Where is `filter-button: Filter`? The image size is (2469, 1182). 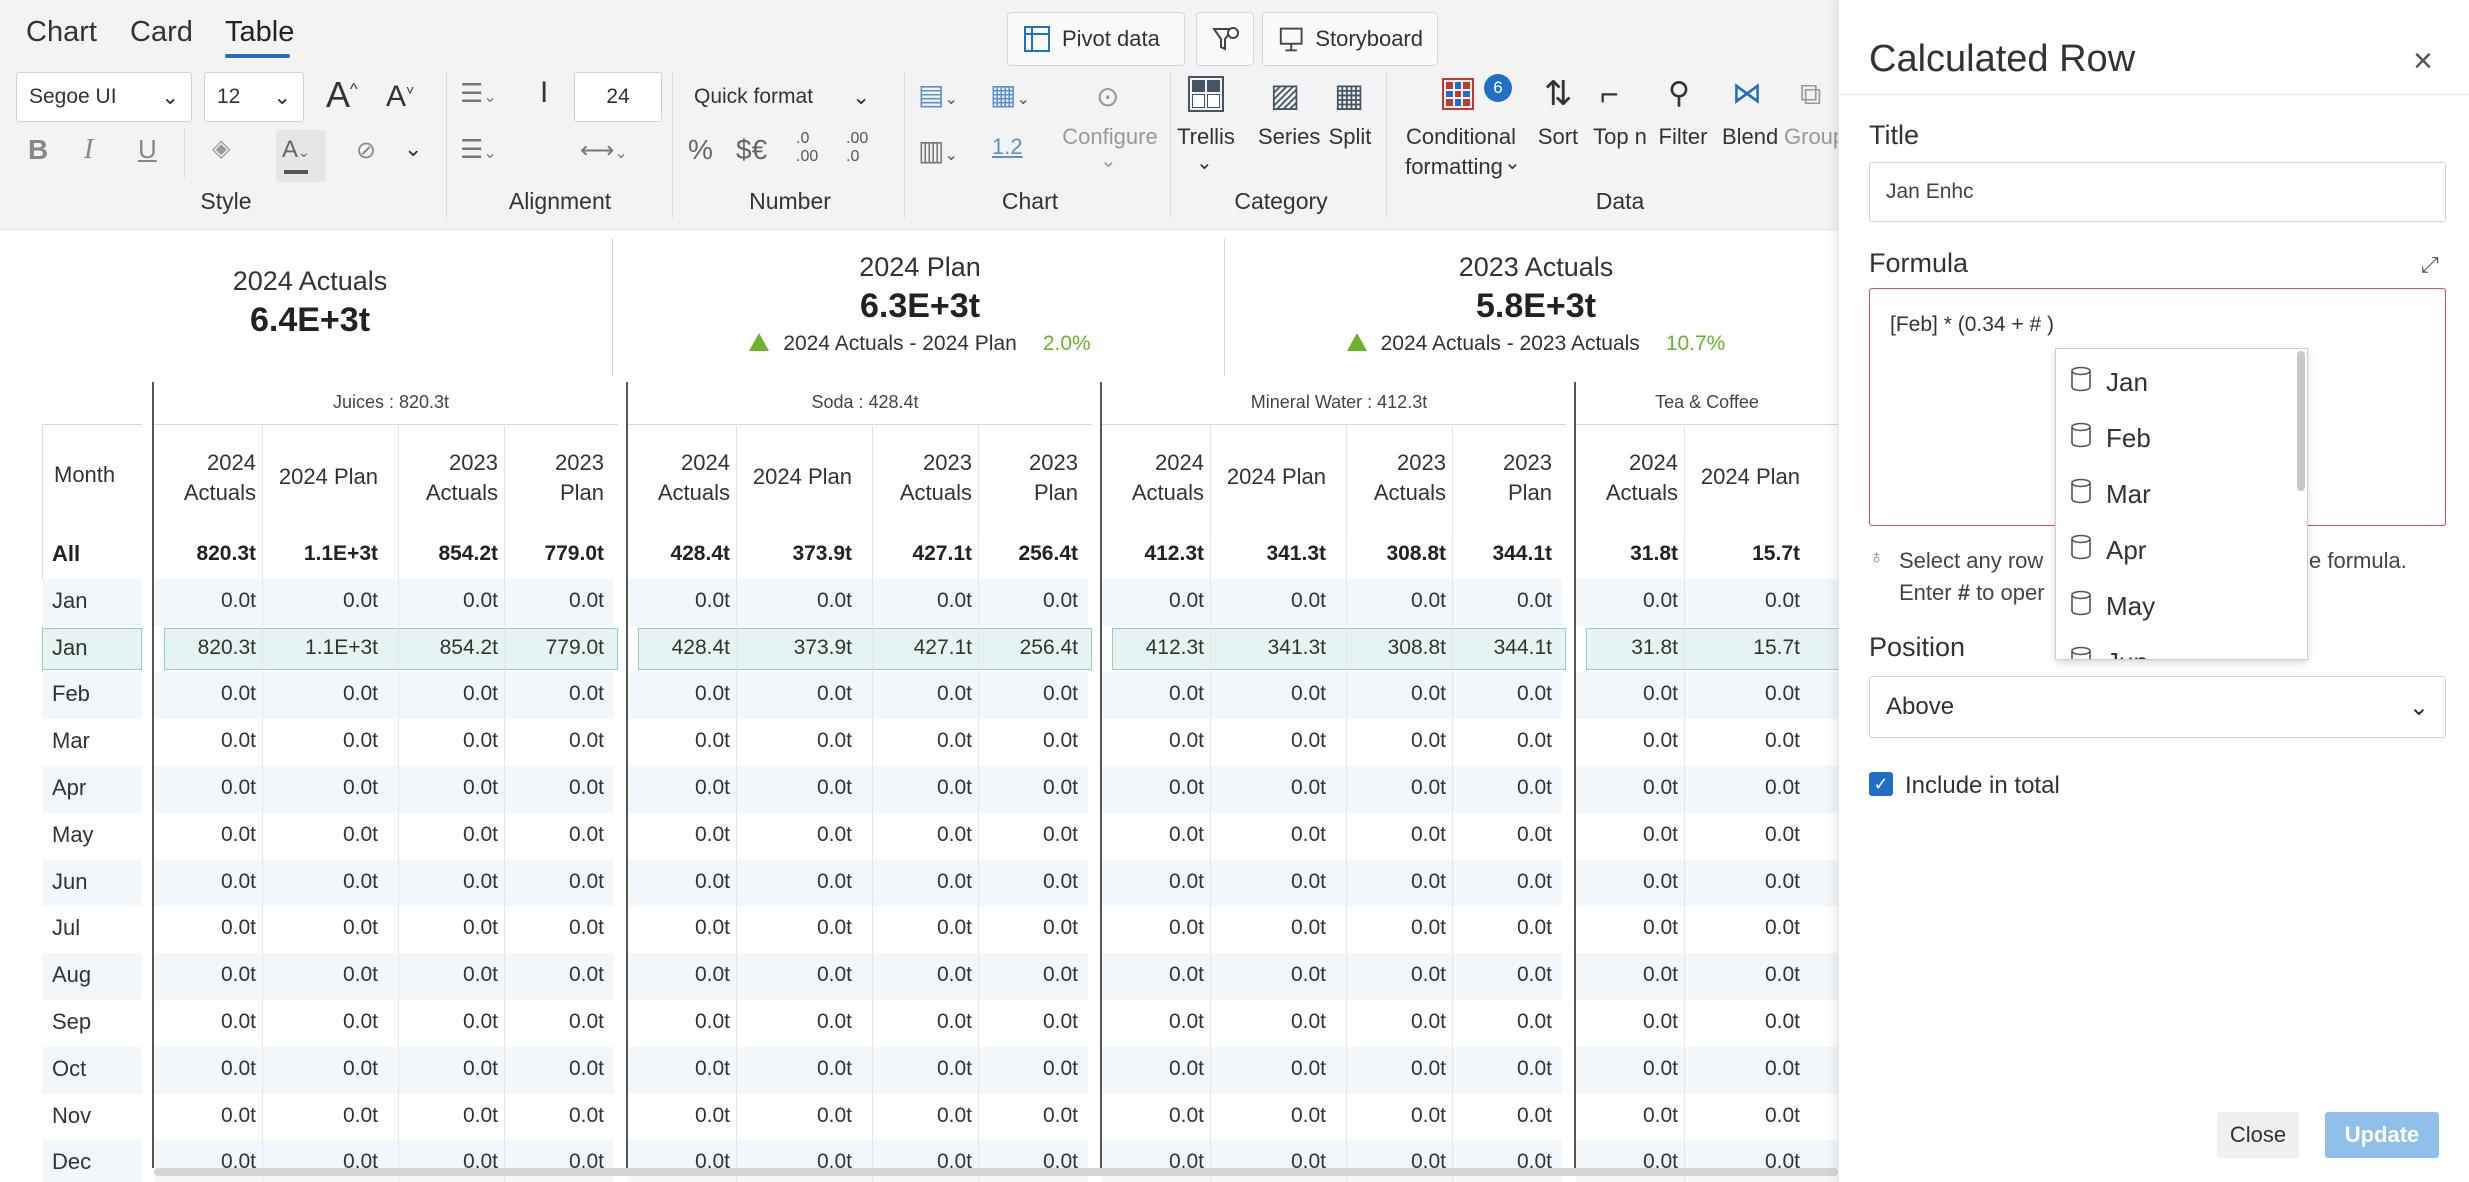
filter-button: Filter is located at coordinates (1683, 137).